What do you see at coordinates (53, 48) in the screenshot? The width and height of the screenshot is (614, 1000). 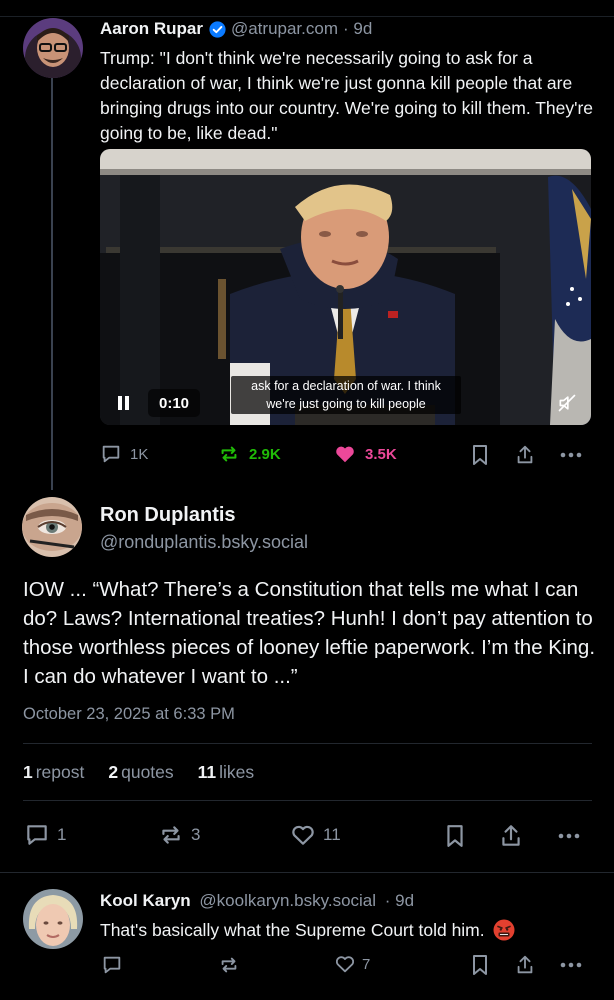 I see `parent-author-avatar` at bounding box center [53, 48].